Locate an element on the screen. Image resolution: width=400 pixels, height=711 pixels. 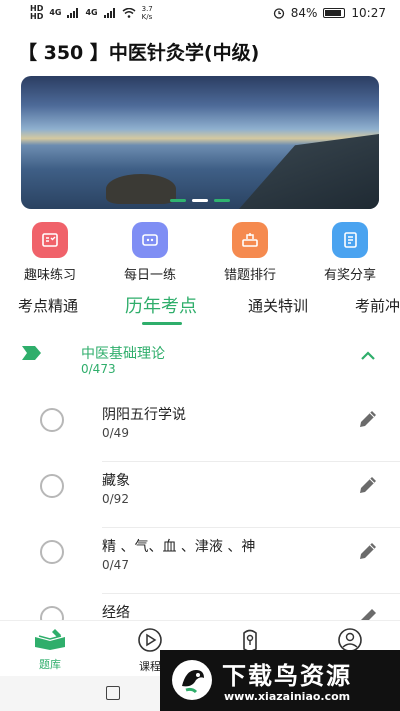
action-daily-label: 每日一练 is located at coordinates (149, 275).